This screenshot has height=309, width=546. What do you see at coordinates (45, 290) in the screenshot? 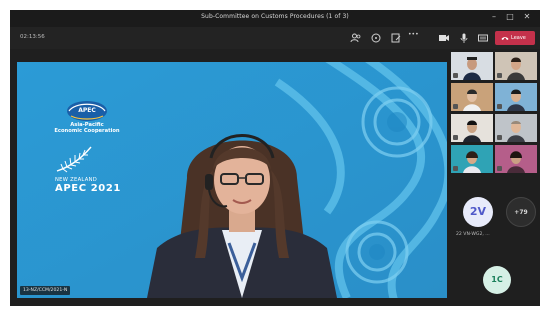
I see `speaker-name-caption: 13-NZ/CCM/2021-N` at bounding box center [45, 290].